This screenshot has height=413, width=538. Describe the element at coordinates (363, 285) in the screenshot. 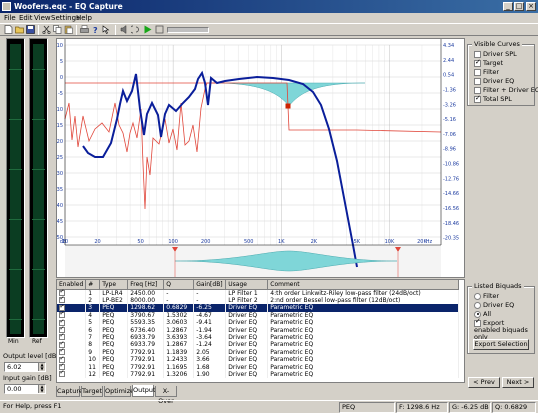

I see `column-header-comment: Comment` at that location.